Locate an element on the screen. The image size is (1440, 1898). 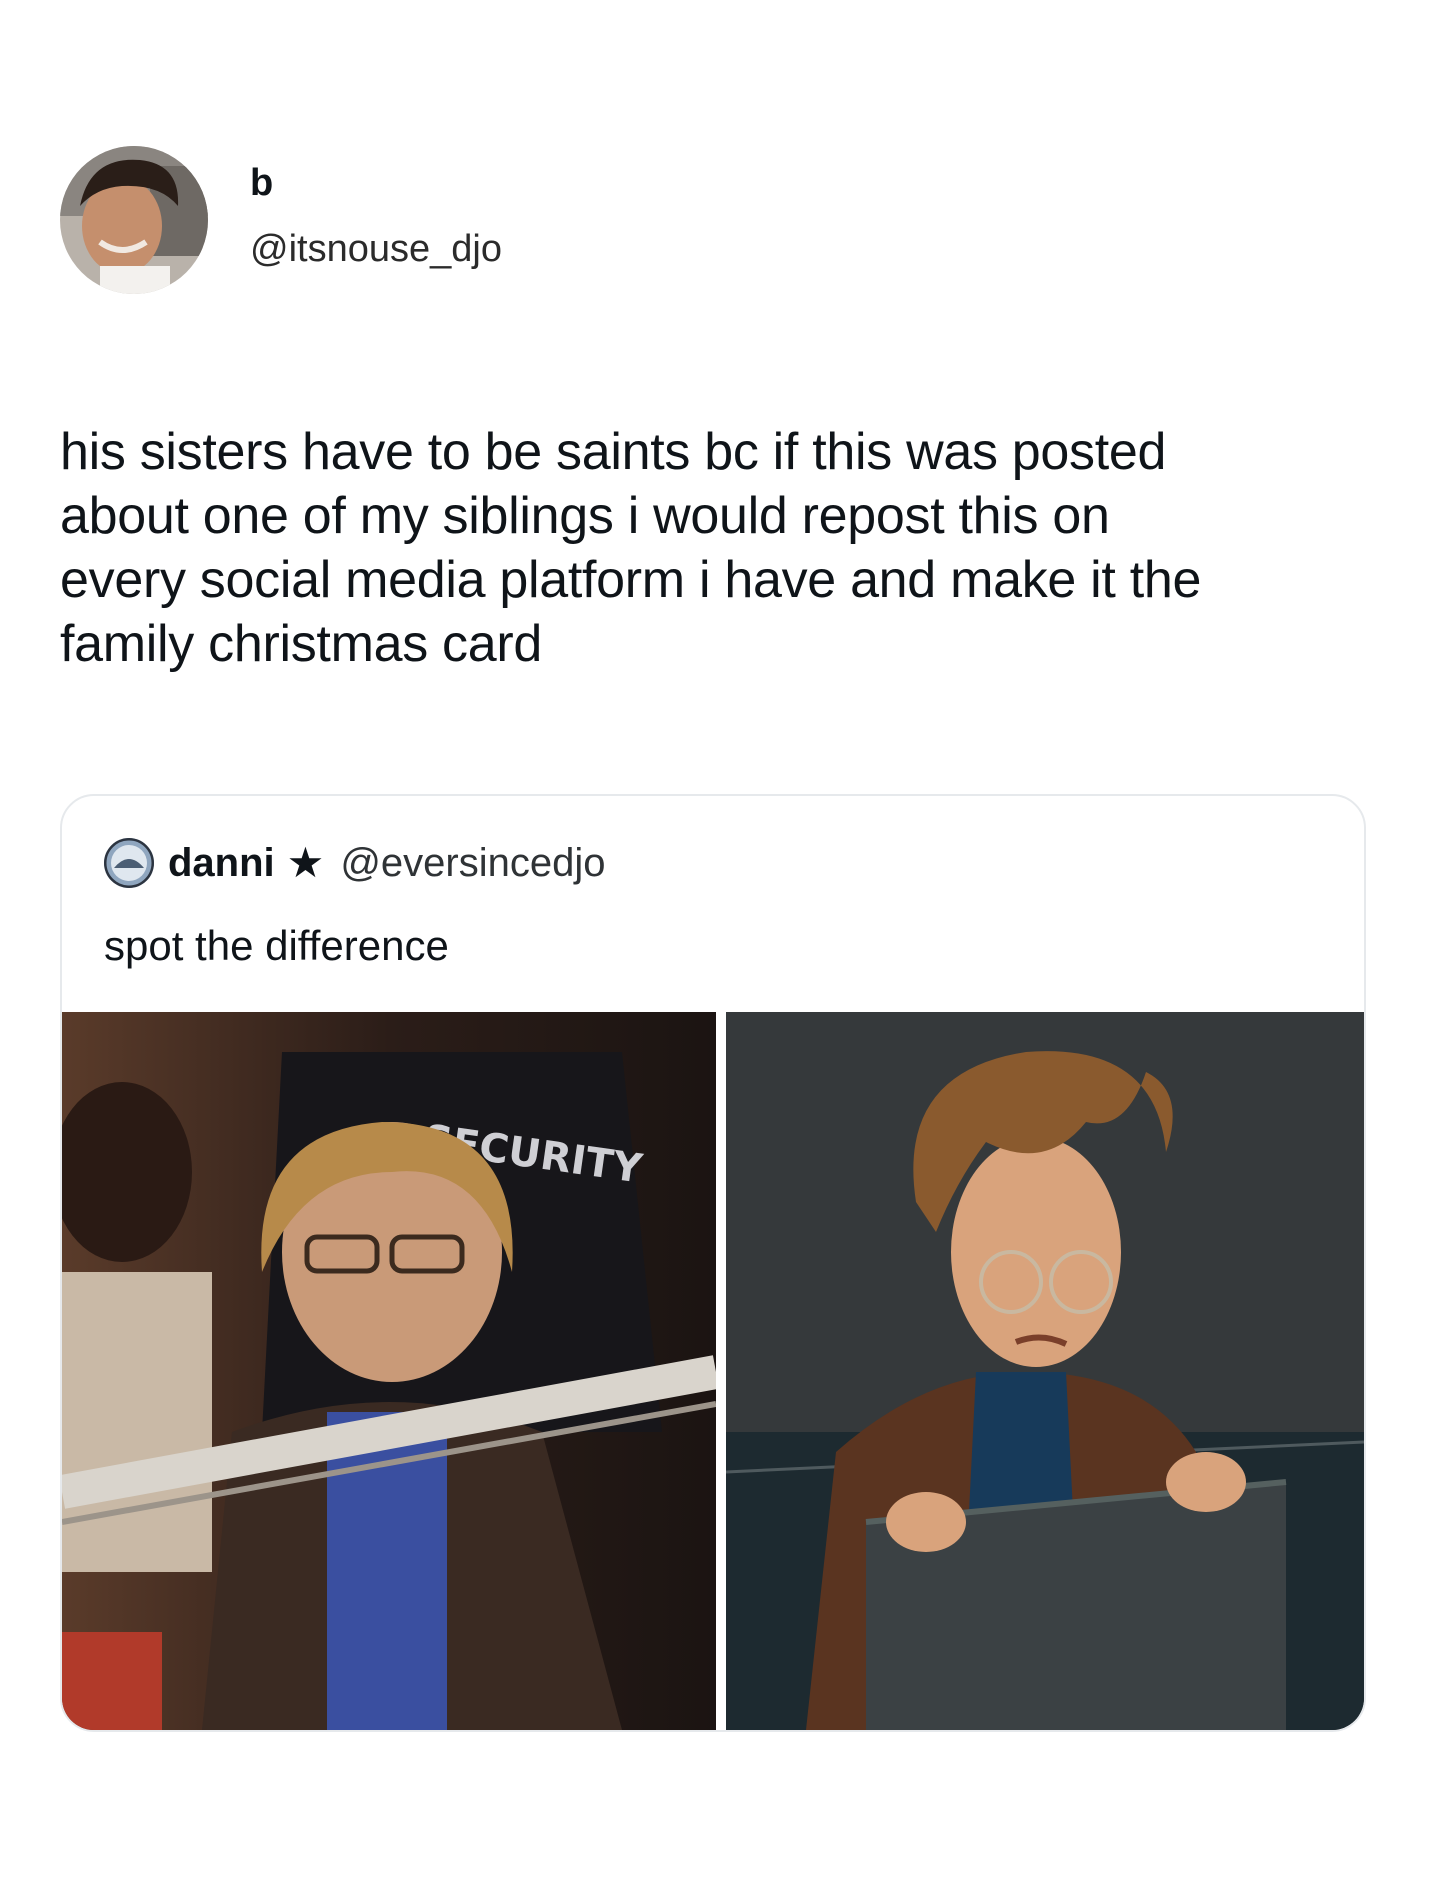
quoted-author-handle: @eversincedjo is located at coordinates (472, 863).